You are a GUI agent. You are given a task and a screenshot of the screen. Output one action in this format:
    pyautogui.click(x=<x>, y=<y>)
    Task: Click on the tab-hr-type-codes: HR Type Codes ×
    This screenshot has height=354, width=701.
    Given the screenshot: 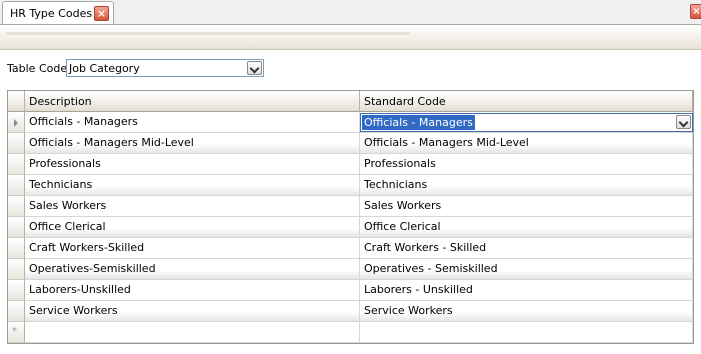 What is the action you would take?
    pyautogui.click(x=58, y=12)
    